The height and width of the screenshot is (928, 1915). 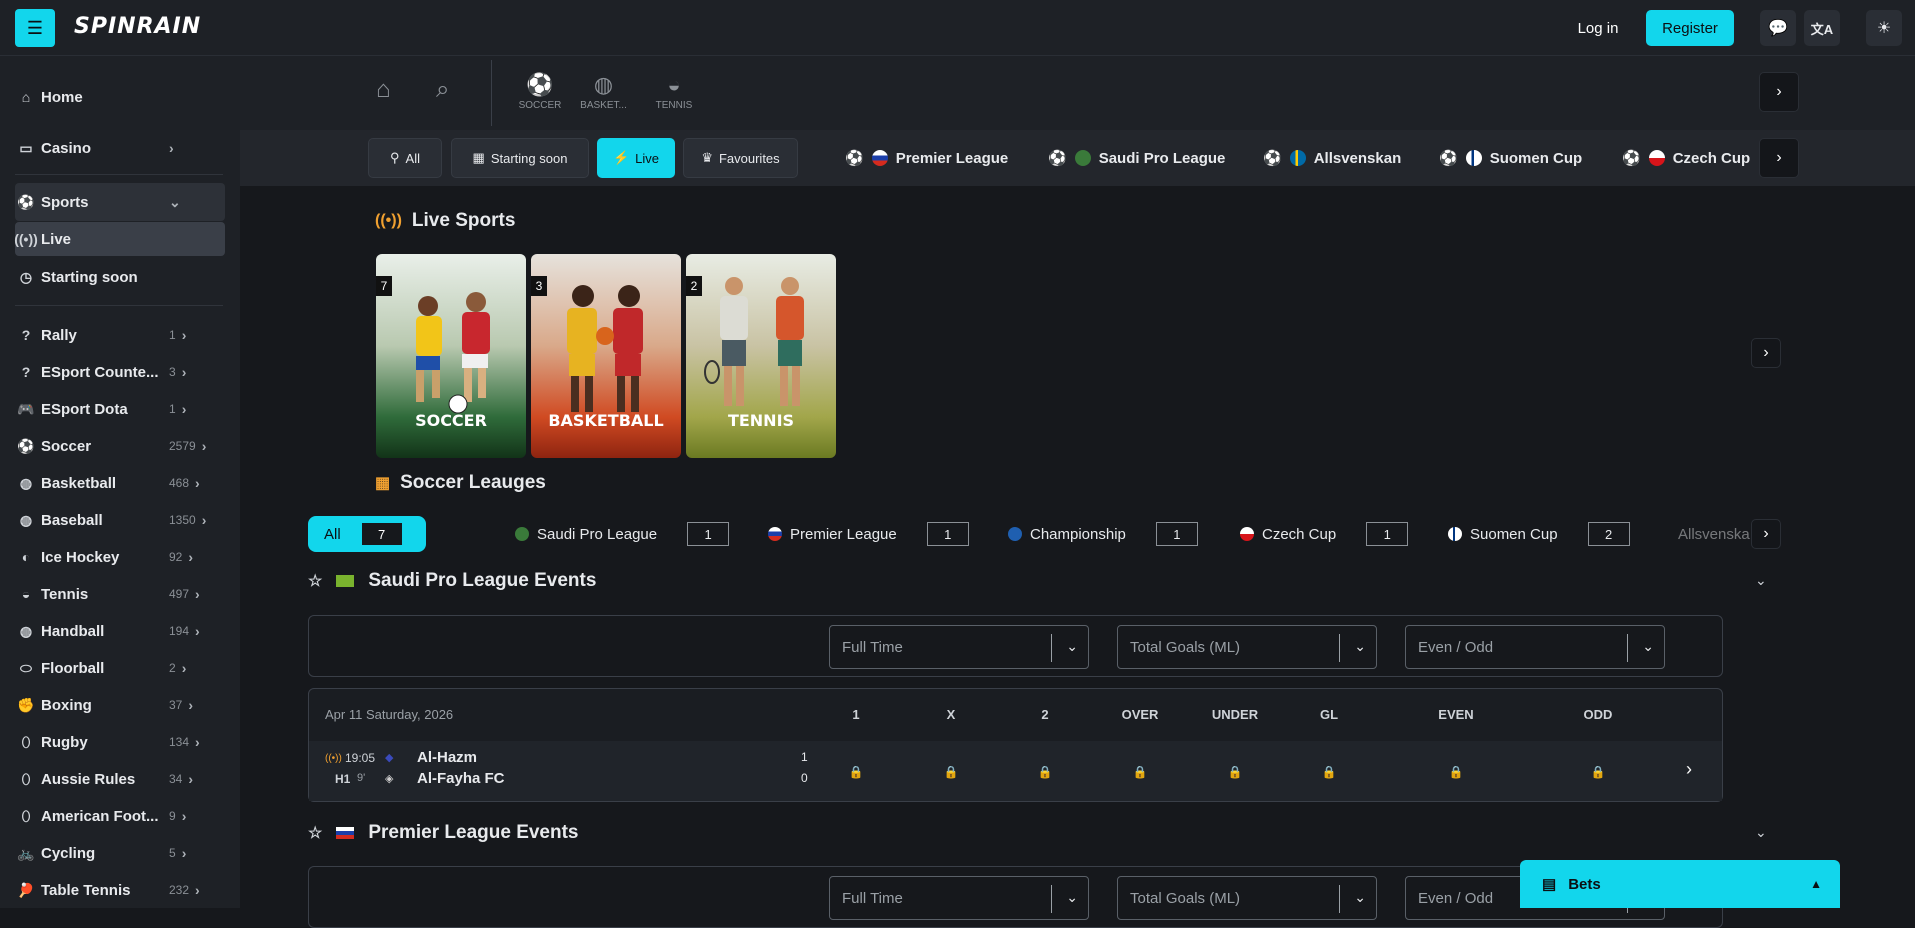 What do you see at coordinates (26, 276) in the screenshot?
I see `clock-icon: ◷` at bounding box center [26, 276].